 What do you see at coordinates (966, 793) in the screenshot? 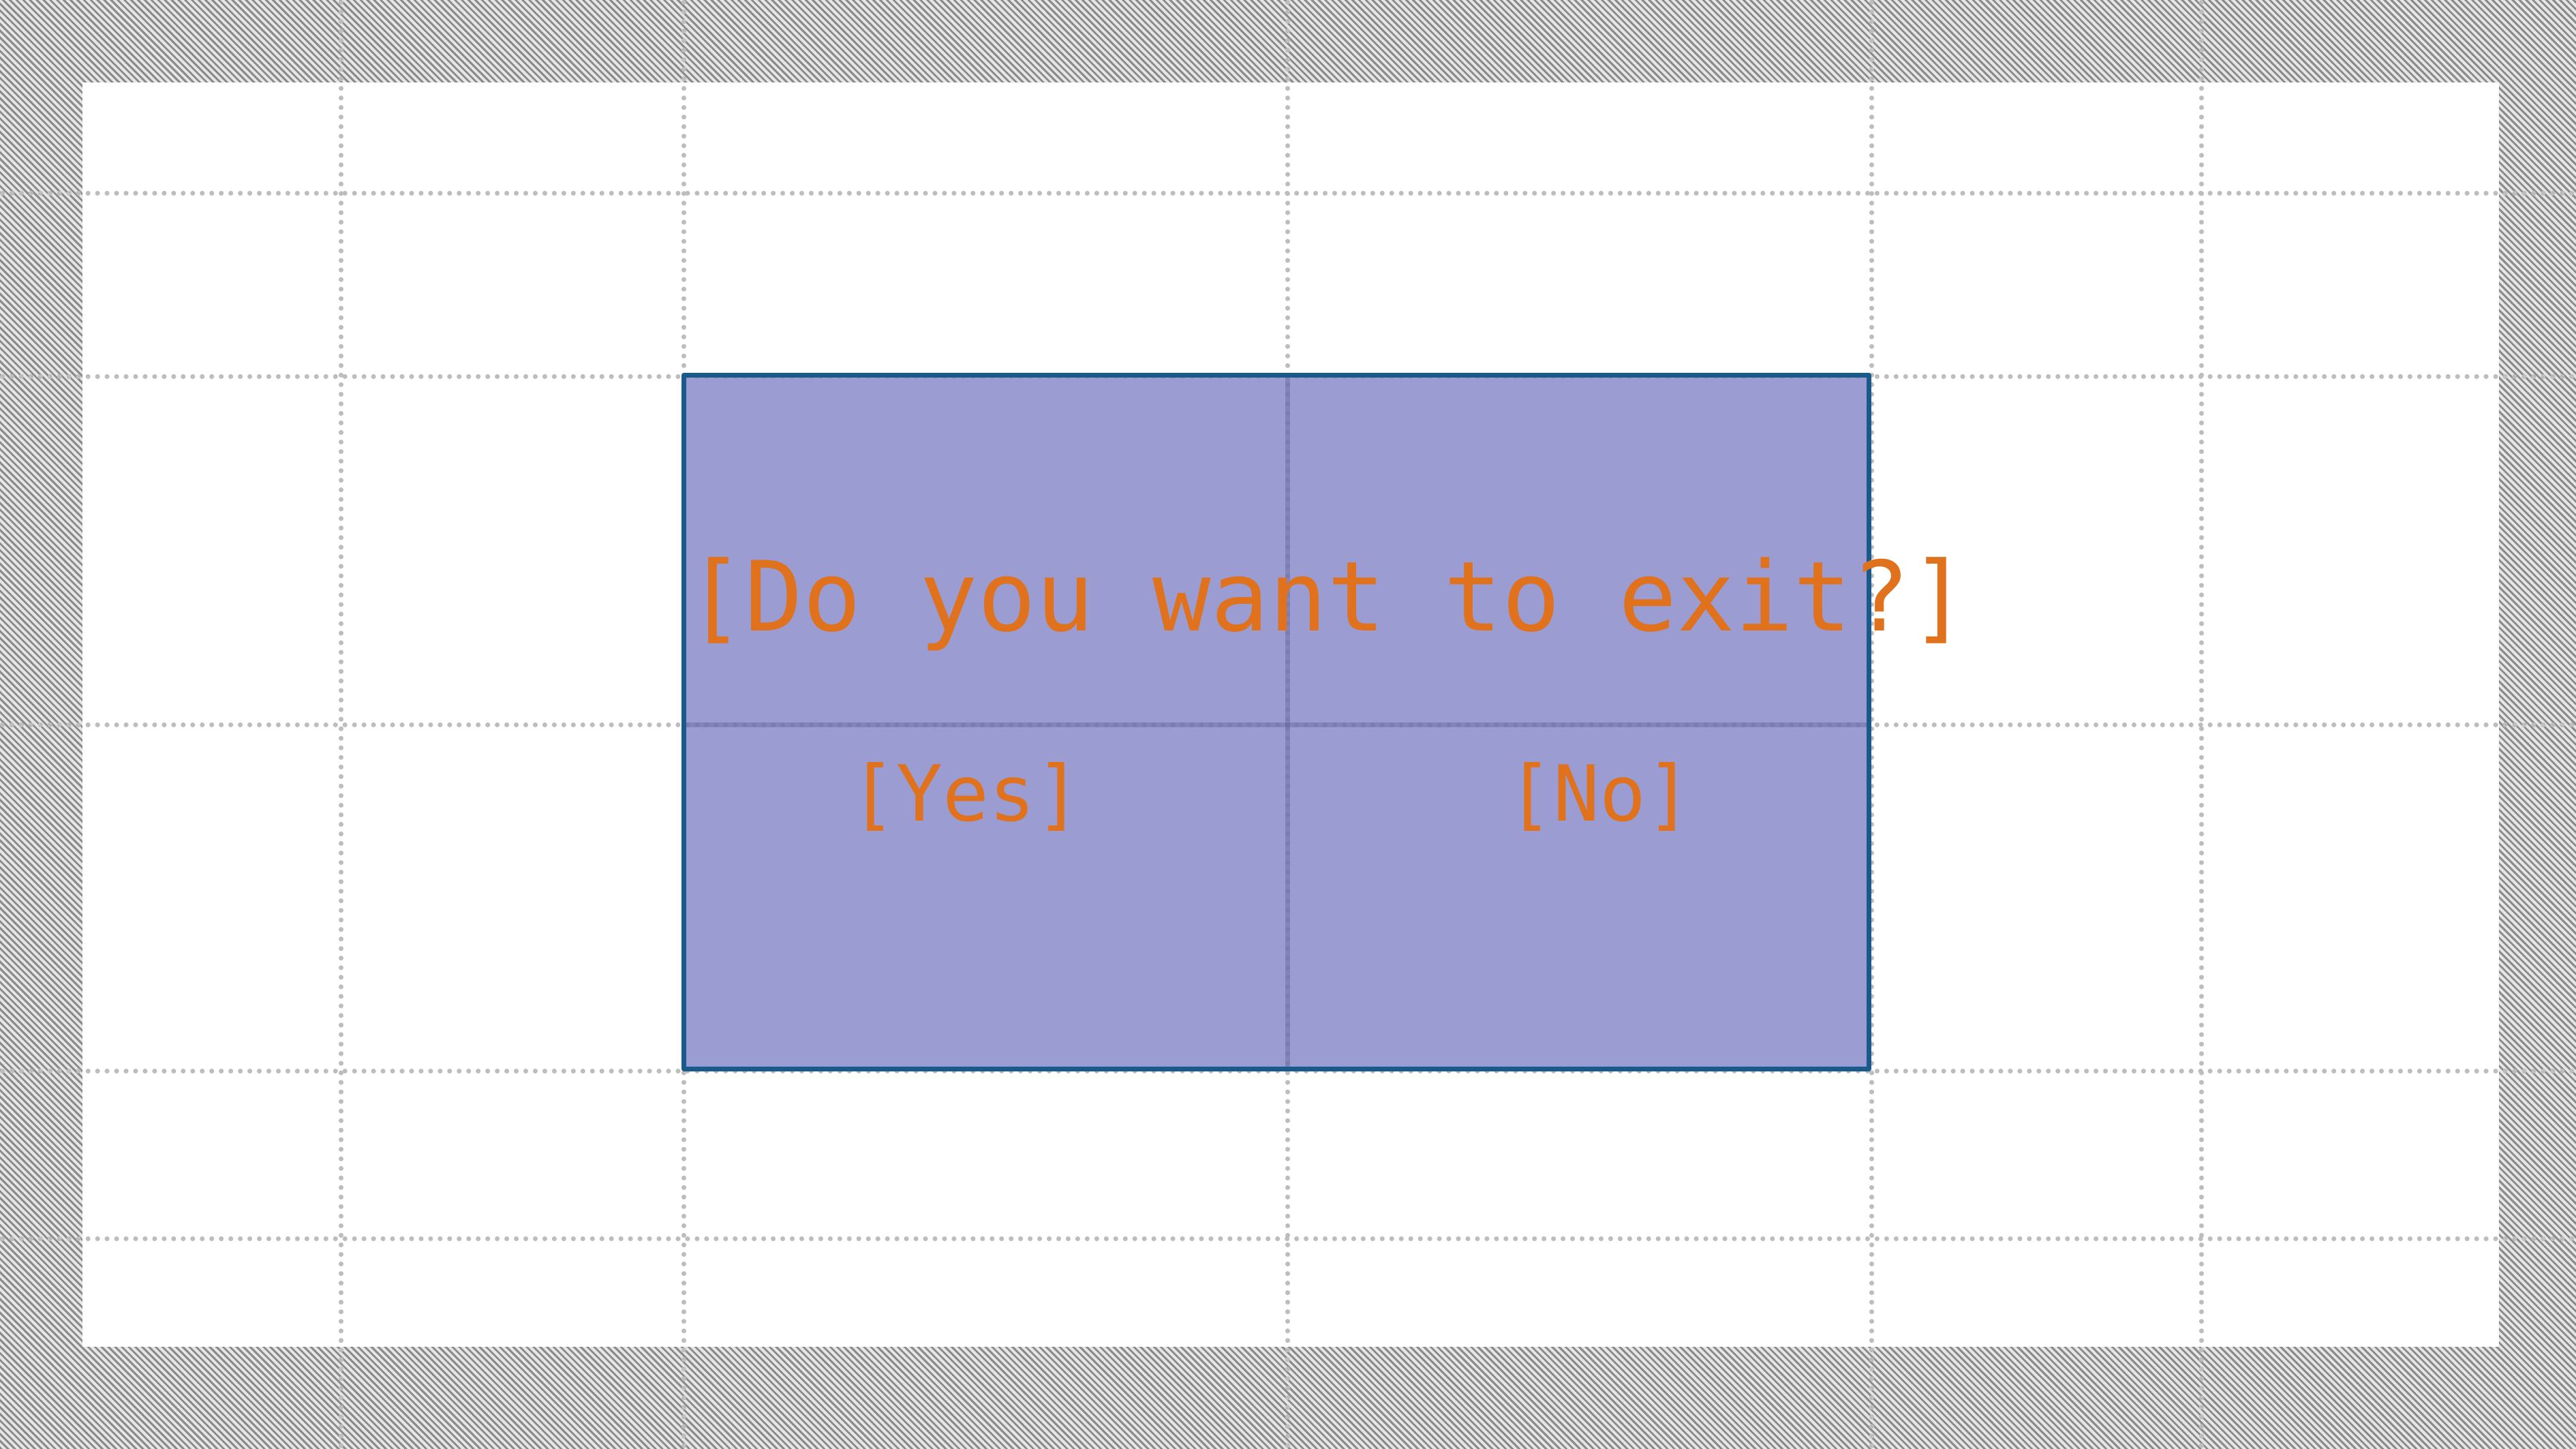
I see `yes-button: [Yes]` at bounding box center [966, 793].